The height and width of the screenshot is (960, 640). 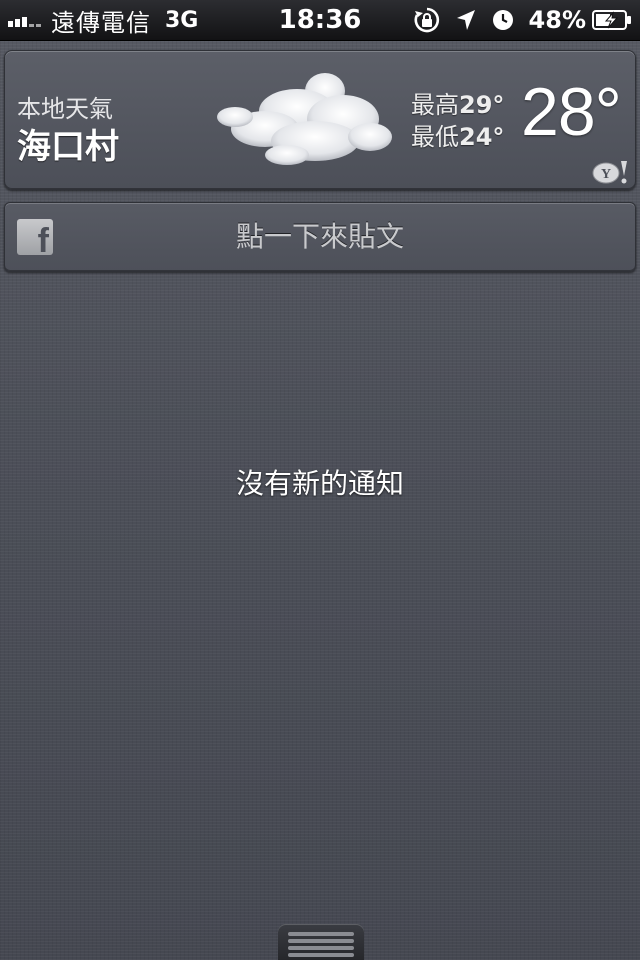 What do you see at coordinates (321, 942) in the screenshot?
I see `notification-center-grabber` at bounding box center [321, 942].